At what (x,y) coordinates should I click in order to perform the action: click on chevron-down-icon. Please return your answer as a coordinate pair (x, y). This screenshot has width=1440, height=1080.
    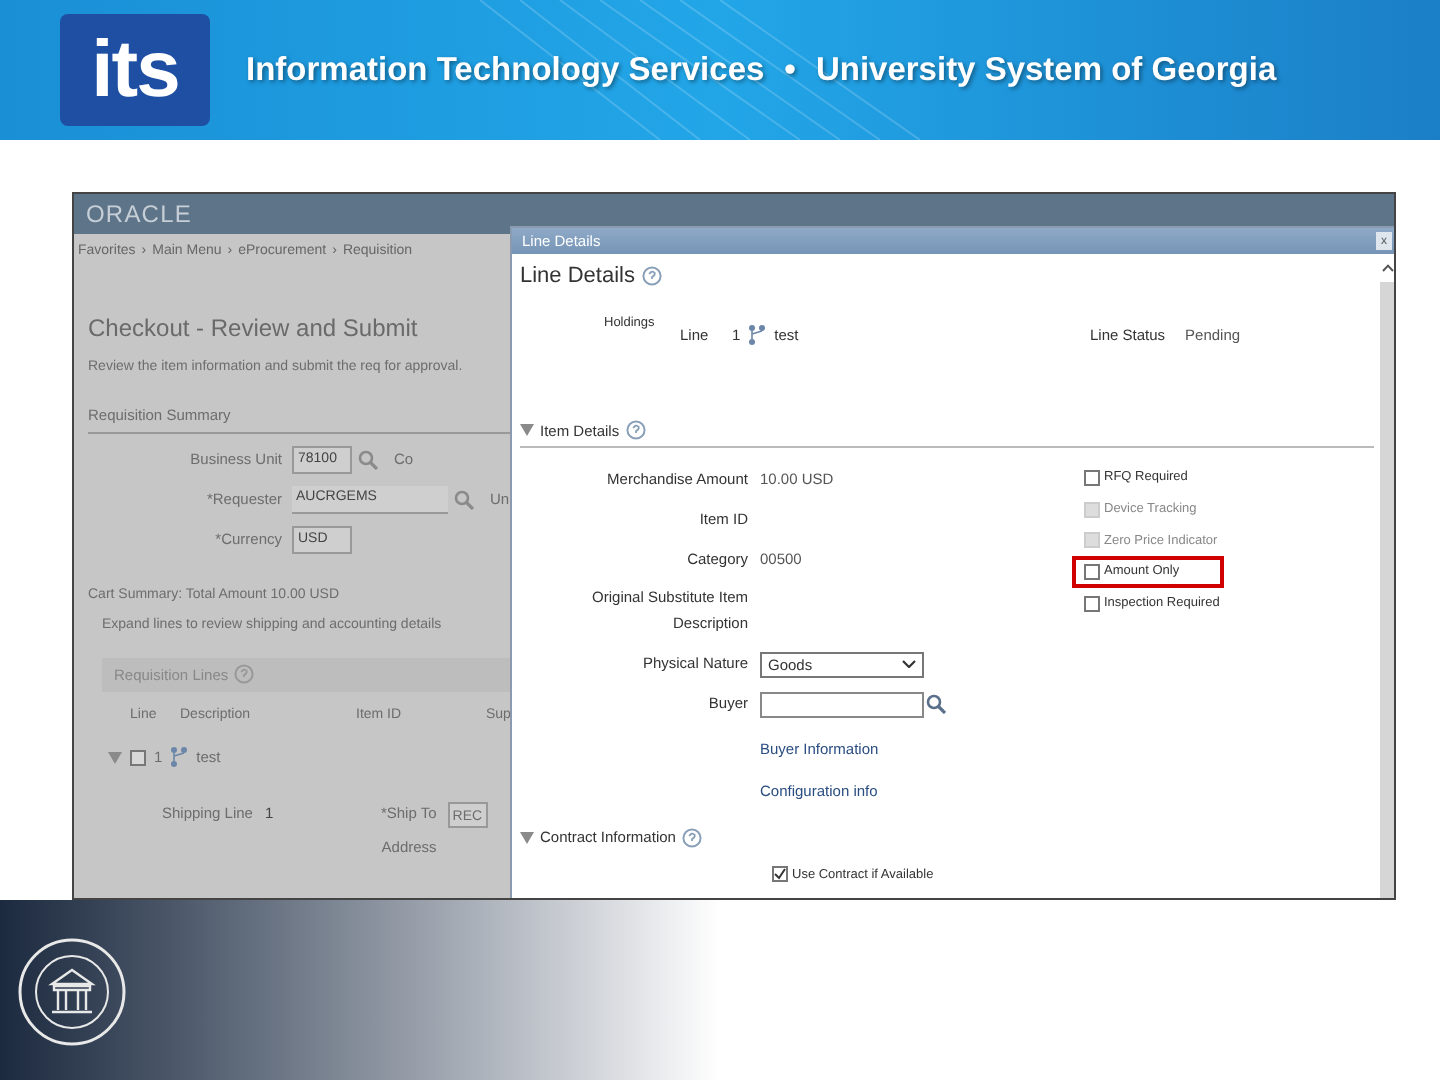
    Looking at the image, I should click on (909, 664).